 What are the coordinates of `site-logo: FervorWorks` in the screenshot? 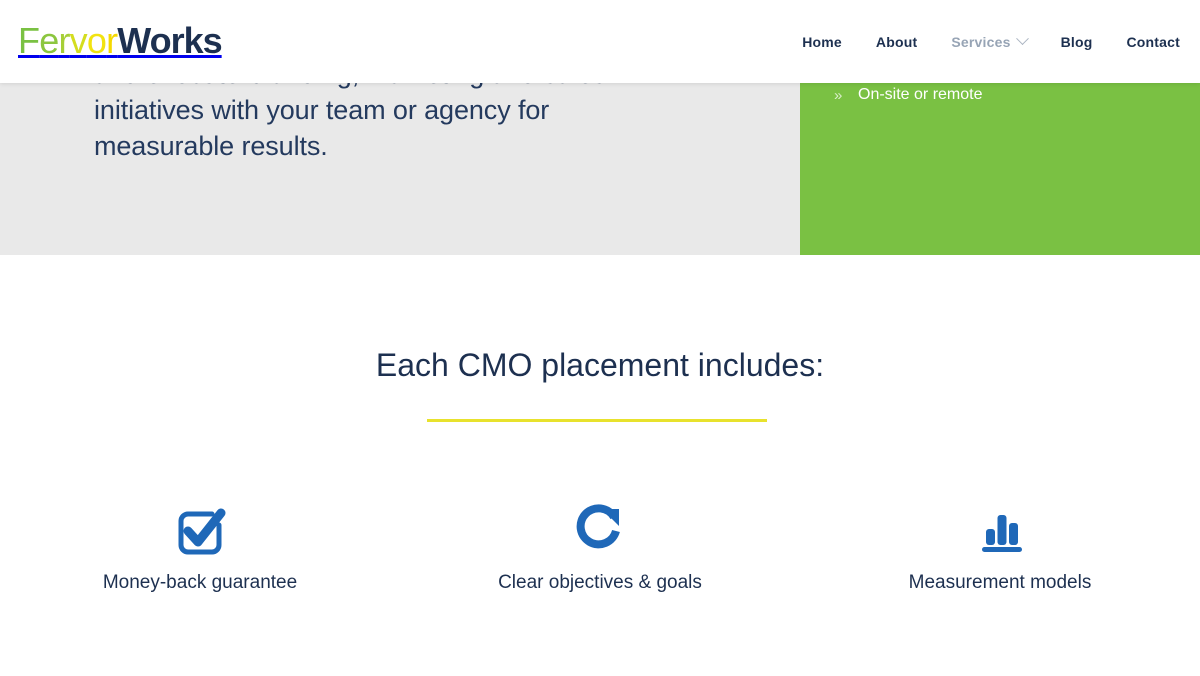 It's located at (120, 41).